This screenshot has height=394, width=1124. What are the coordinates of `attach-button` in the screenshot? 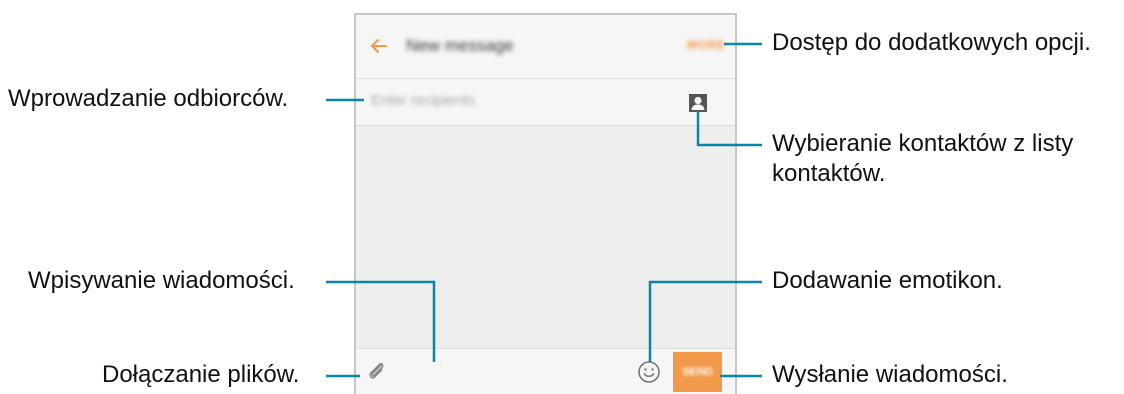 It's located at (377, 371).